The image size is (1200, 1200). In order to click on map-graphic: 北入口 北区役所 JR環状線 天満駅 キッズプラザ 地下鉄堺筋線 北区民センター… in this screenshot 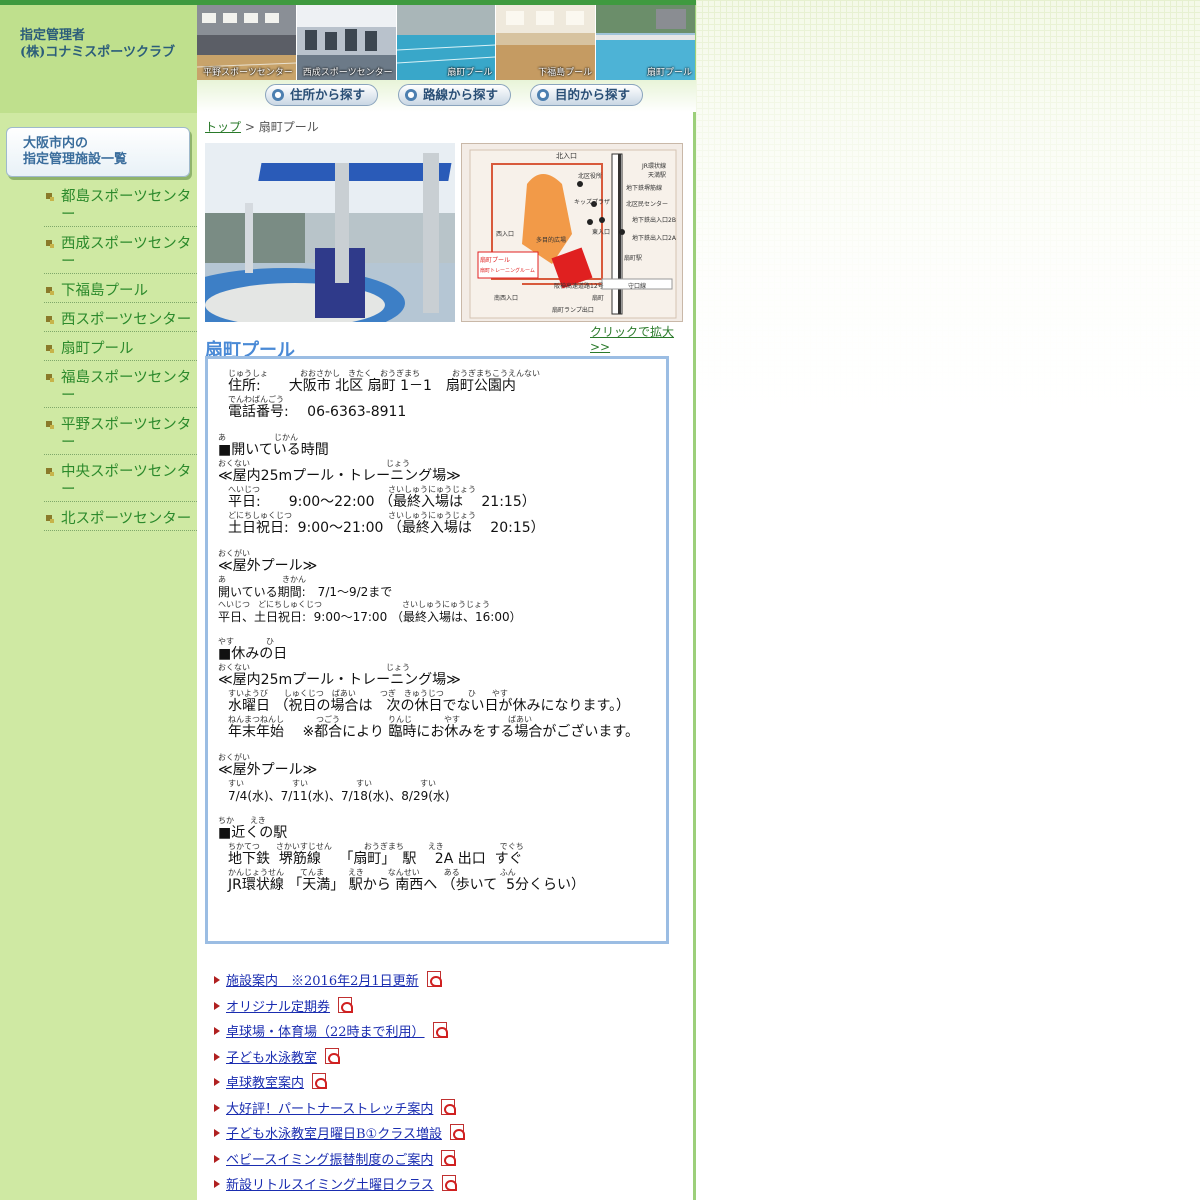, I will do `click(572, 232)`.